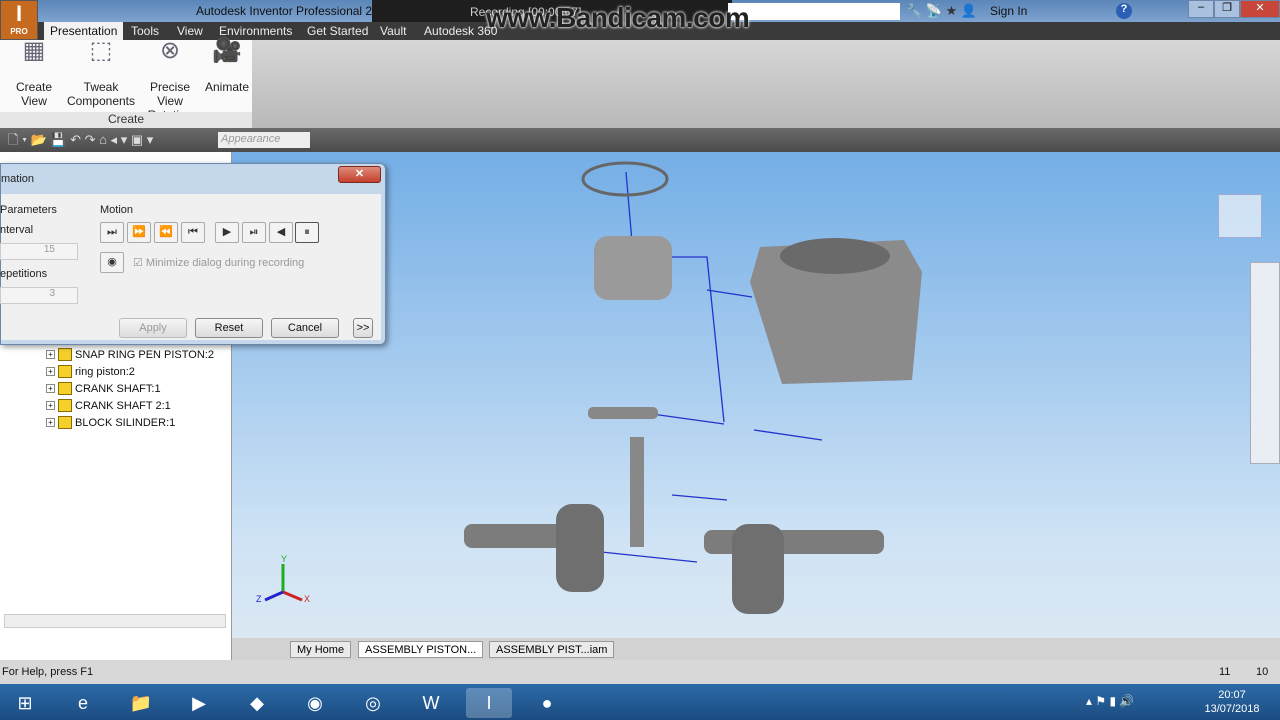 The height and width of the screenshot is (720, 1280). Describe the element at coordinates (1124, 11) in the screenshot. I see `help-icon: ?` at that location.